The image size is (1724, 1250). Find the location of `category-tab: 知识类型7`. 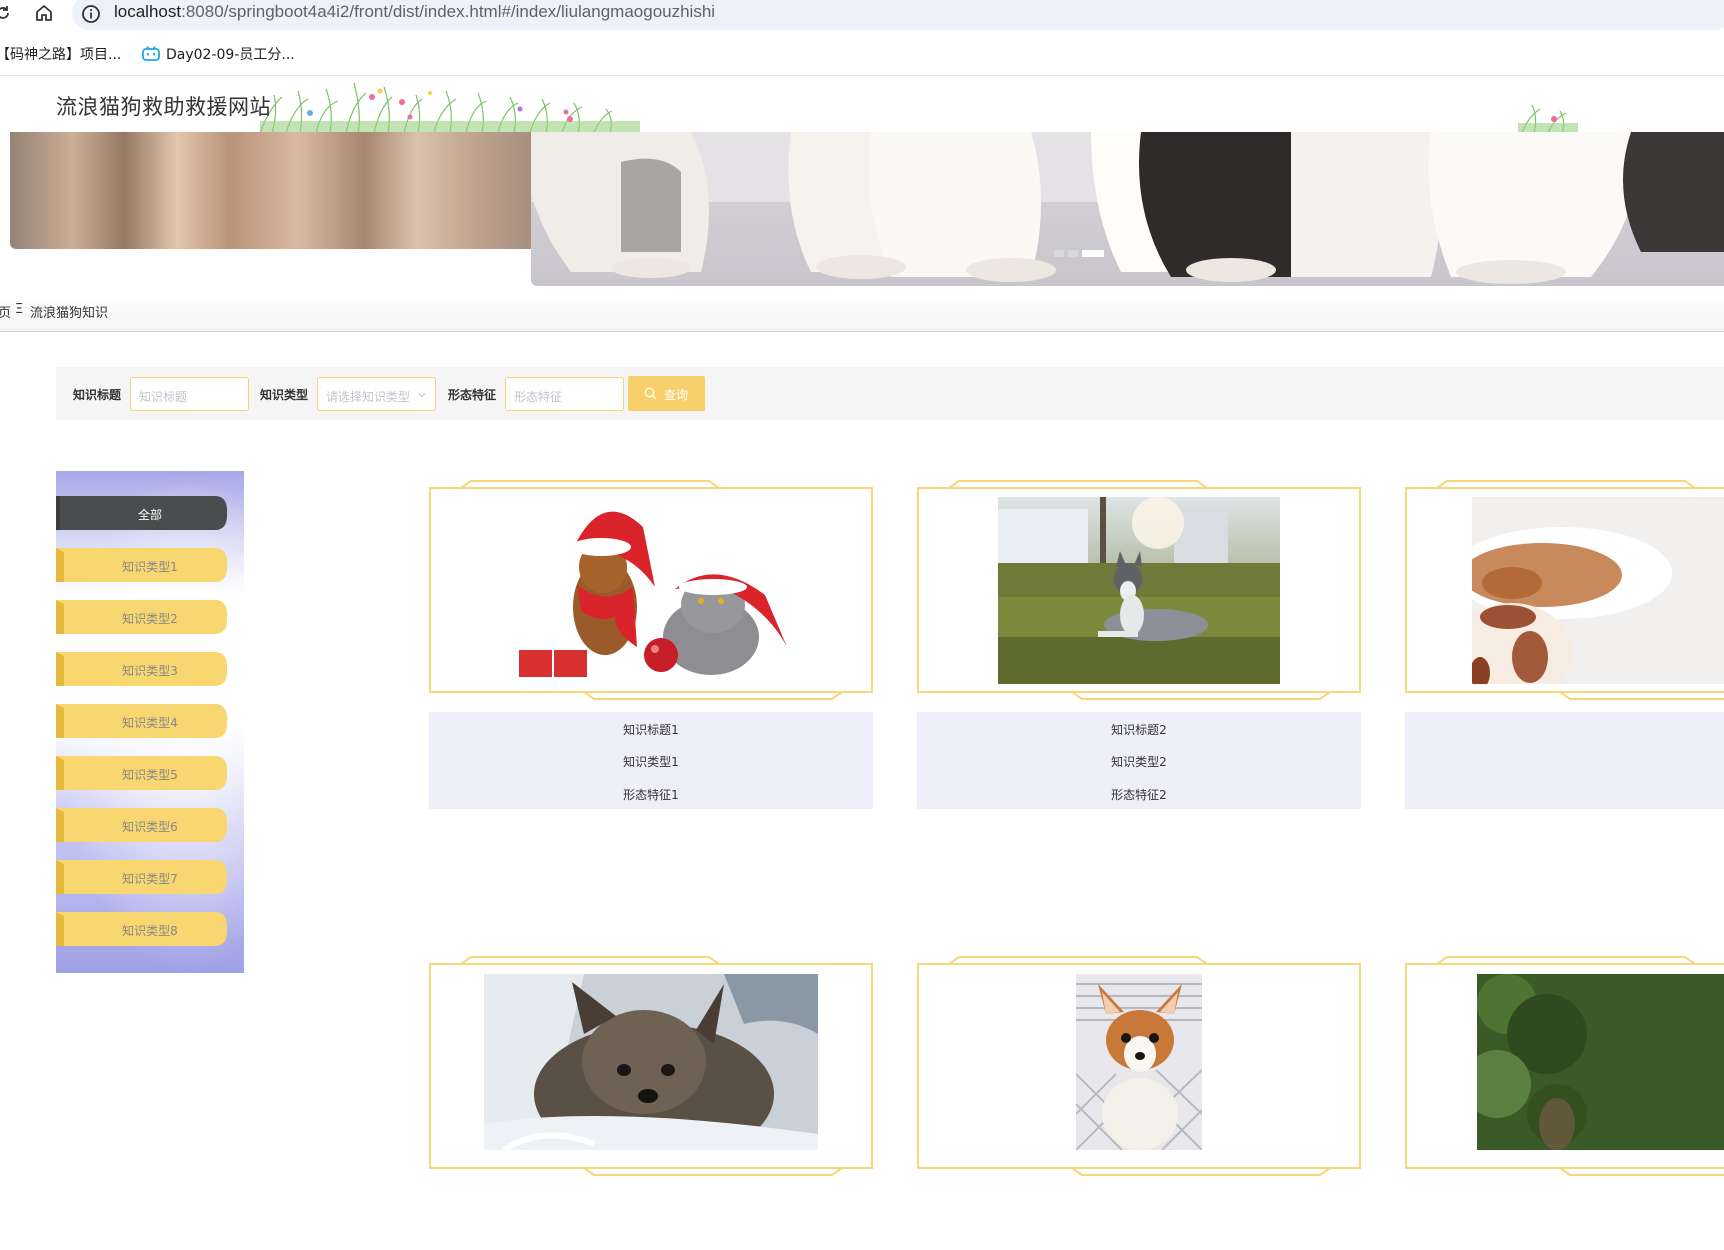

category-tab: 知识类型7 is located at coordinates (142, 877).